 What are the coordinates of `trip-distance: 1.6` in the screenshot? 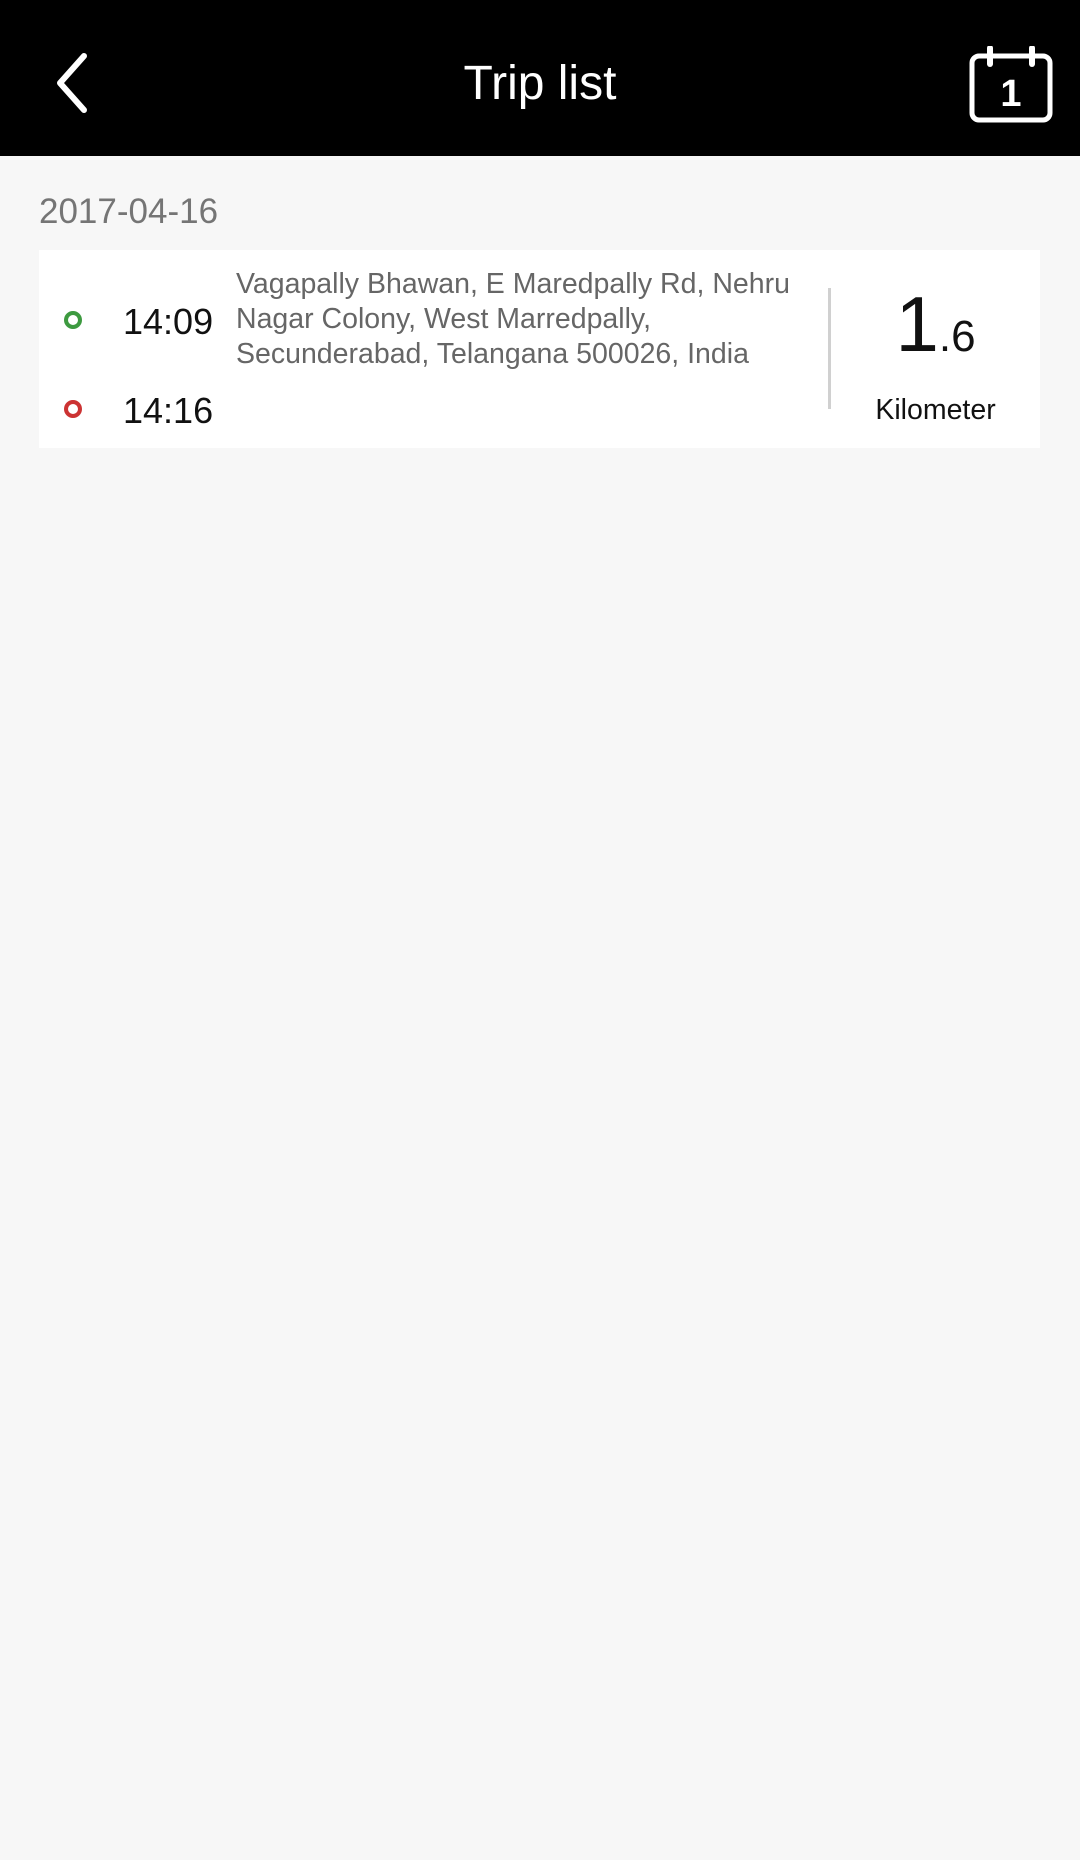 It's located at (935, 335).